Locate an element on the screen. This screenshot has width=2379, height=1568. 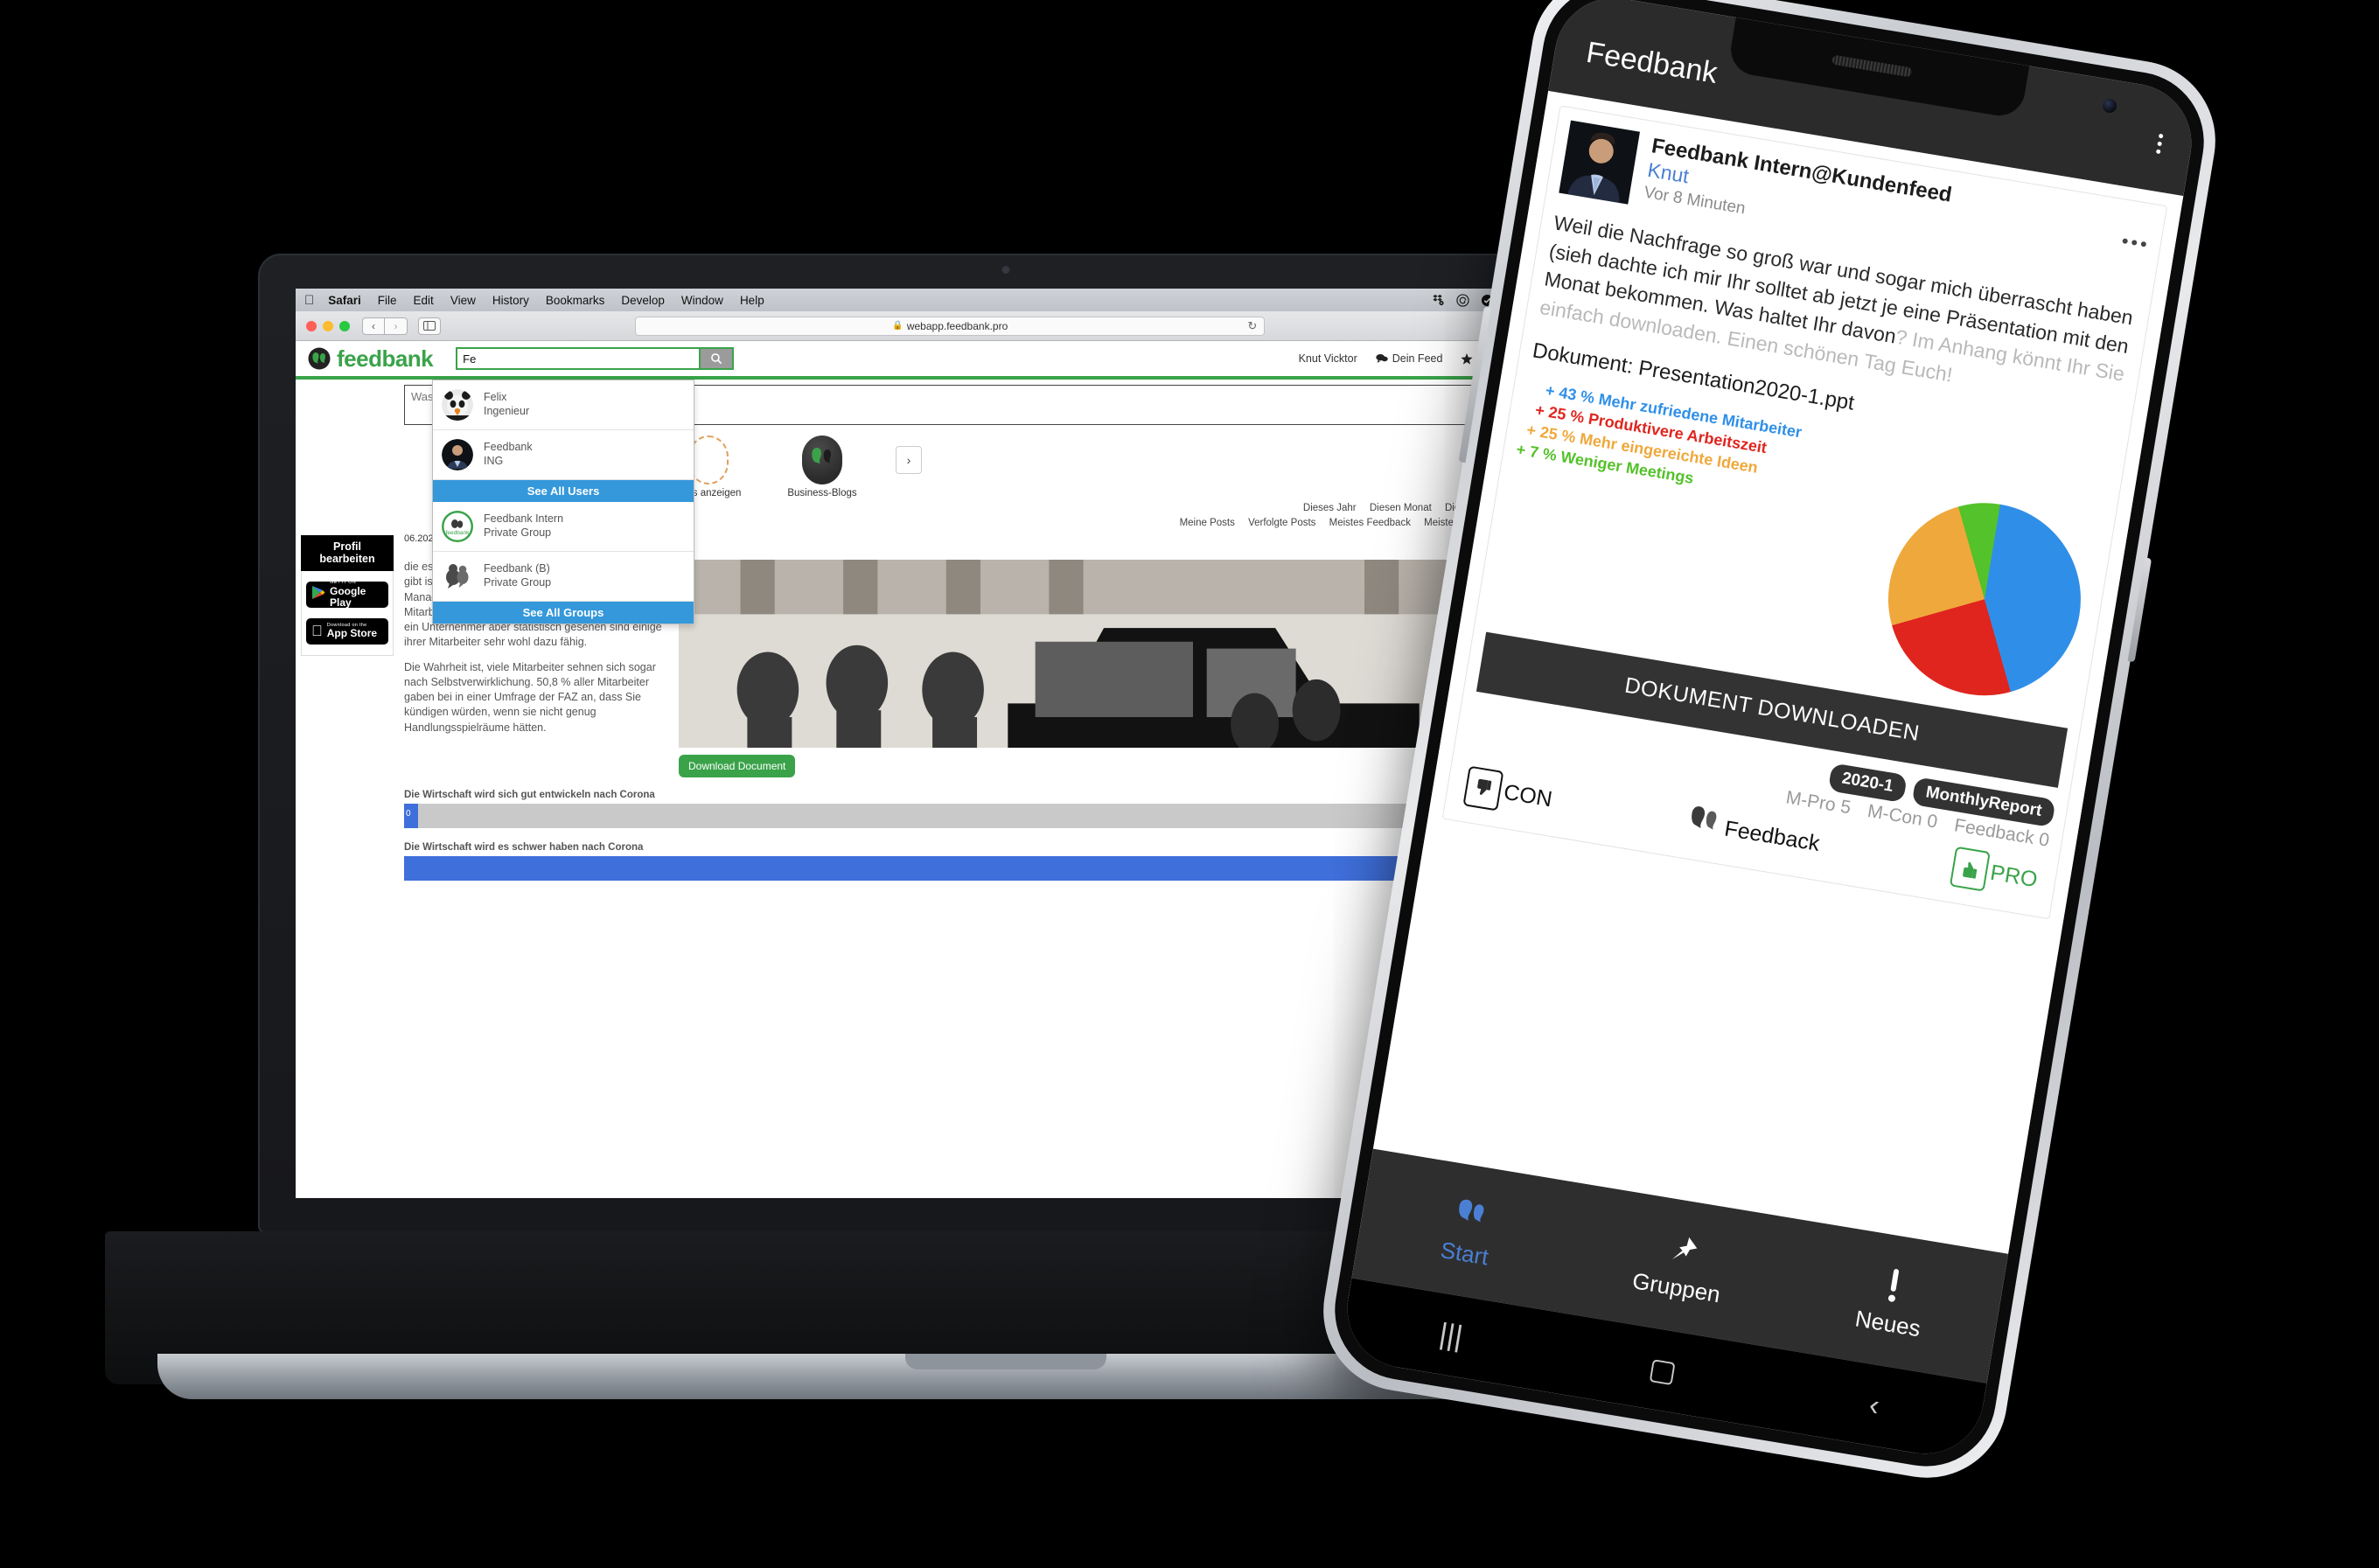
feedback-people-icon is located at coordinates (1703, 825).